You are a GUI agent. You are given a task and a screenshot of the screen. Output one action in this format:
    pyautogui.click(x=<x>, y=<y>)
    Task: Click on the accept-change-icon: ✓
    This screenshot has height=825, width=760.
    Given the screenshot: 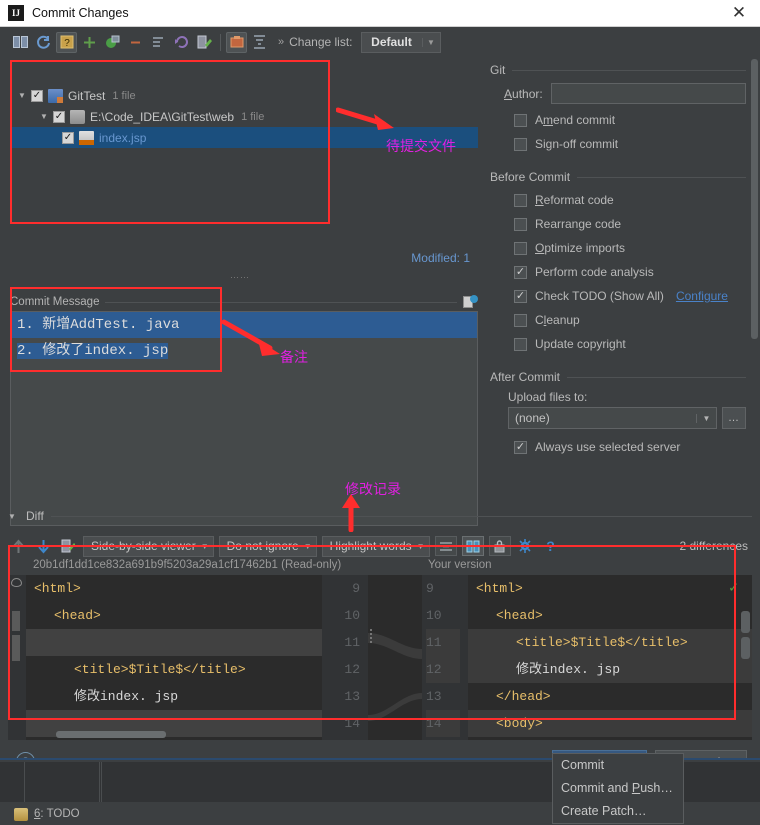 What is the action you would take?
    pyautogui.click(x=733, y=587)
    